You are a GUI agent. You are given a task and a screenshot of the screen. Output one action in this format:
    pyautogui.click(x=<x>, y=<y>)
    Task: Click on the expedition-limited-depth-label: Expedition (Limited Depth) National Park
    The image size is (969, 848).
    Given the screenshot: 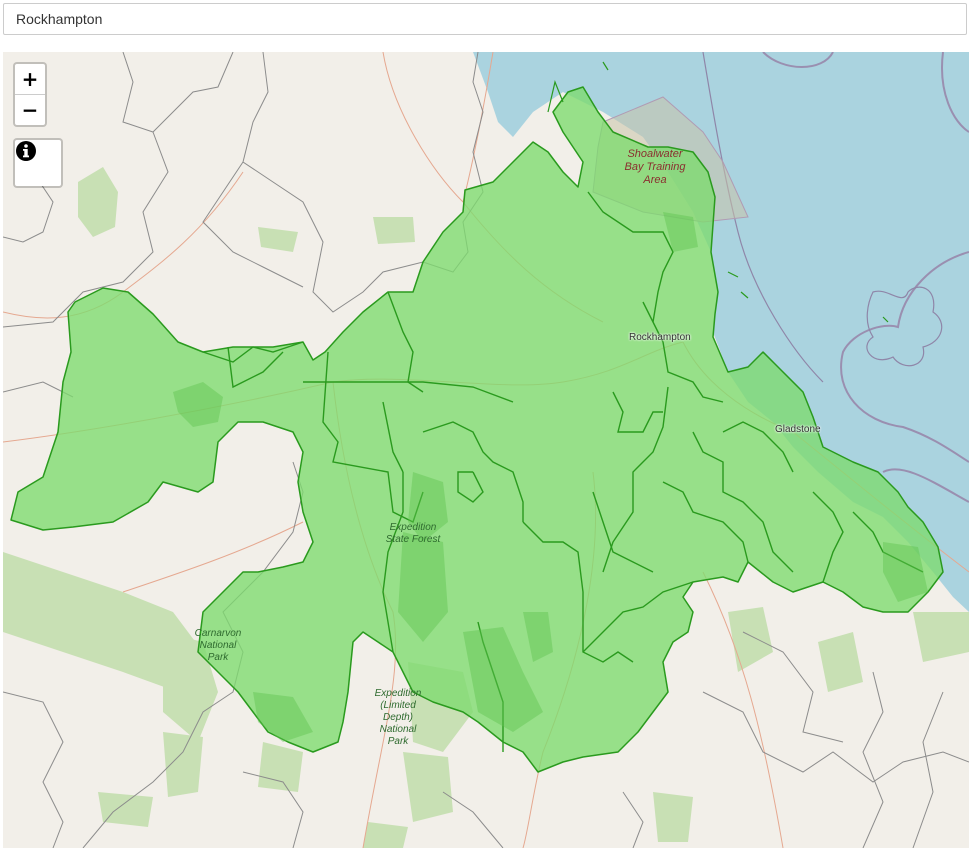 What is the action you would take?
    pyautogui.click(x=398, y=717)
    